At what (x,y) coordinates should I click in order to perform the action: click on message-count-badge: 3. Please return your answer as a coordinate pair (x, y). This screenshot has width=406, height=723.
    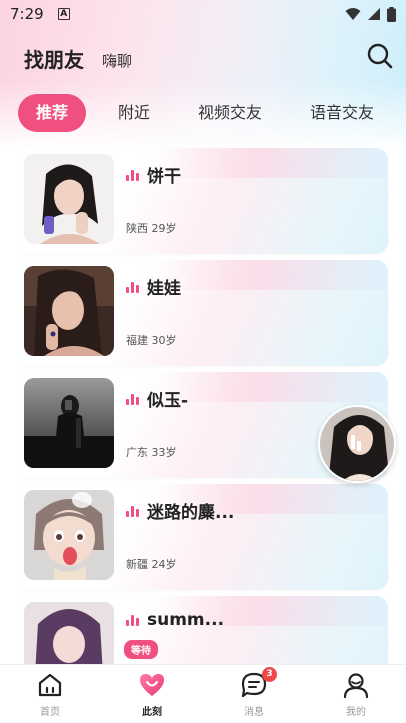
    Looking at the image, I should click on (269, 674).